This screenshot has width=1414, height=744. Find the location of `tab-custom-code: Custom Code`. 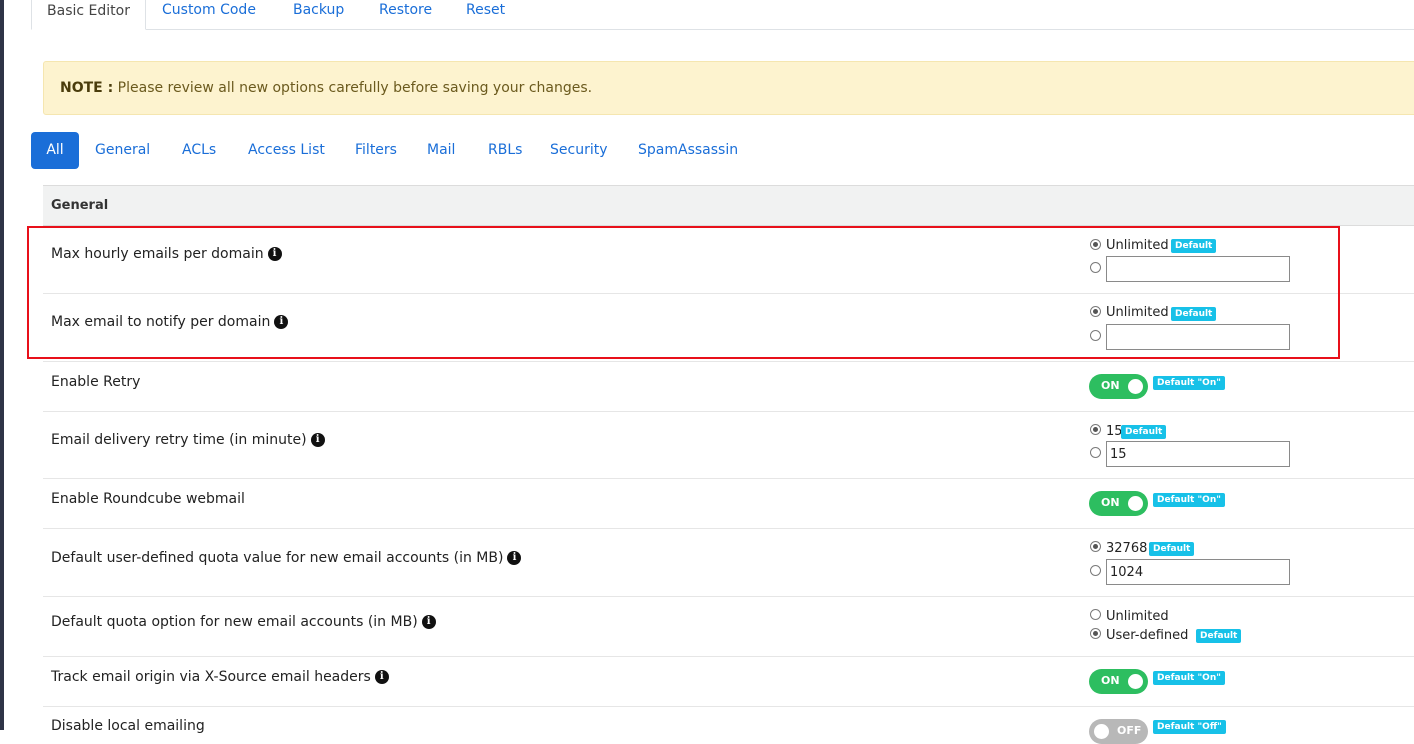

tab-custom-code: Custom Code is located at coordinates (209, 14).